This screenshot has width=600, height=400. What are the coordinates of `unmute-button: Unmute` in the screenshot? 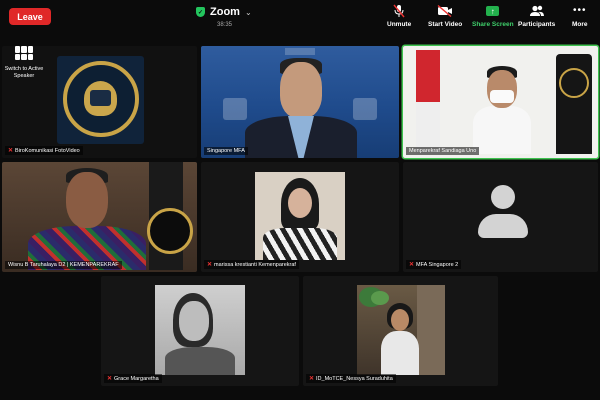 It's located at (399, 16).